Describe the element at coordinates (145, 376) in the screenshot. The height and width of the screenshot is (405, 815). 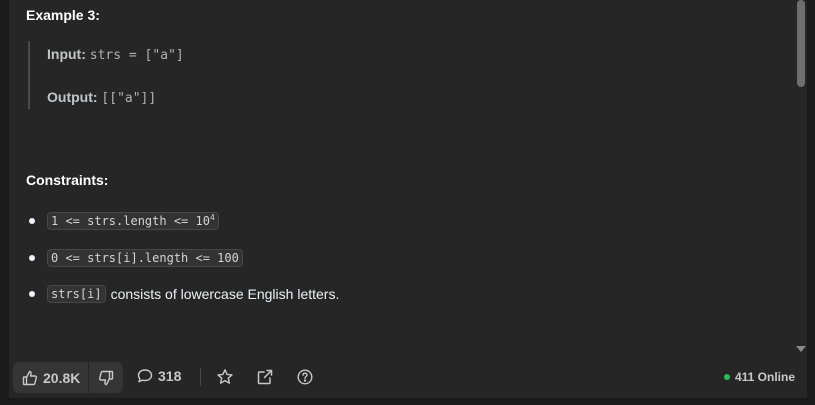
I see `comment-icon` at that location.